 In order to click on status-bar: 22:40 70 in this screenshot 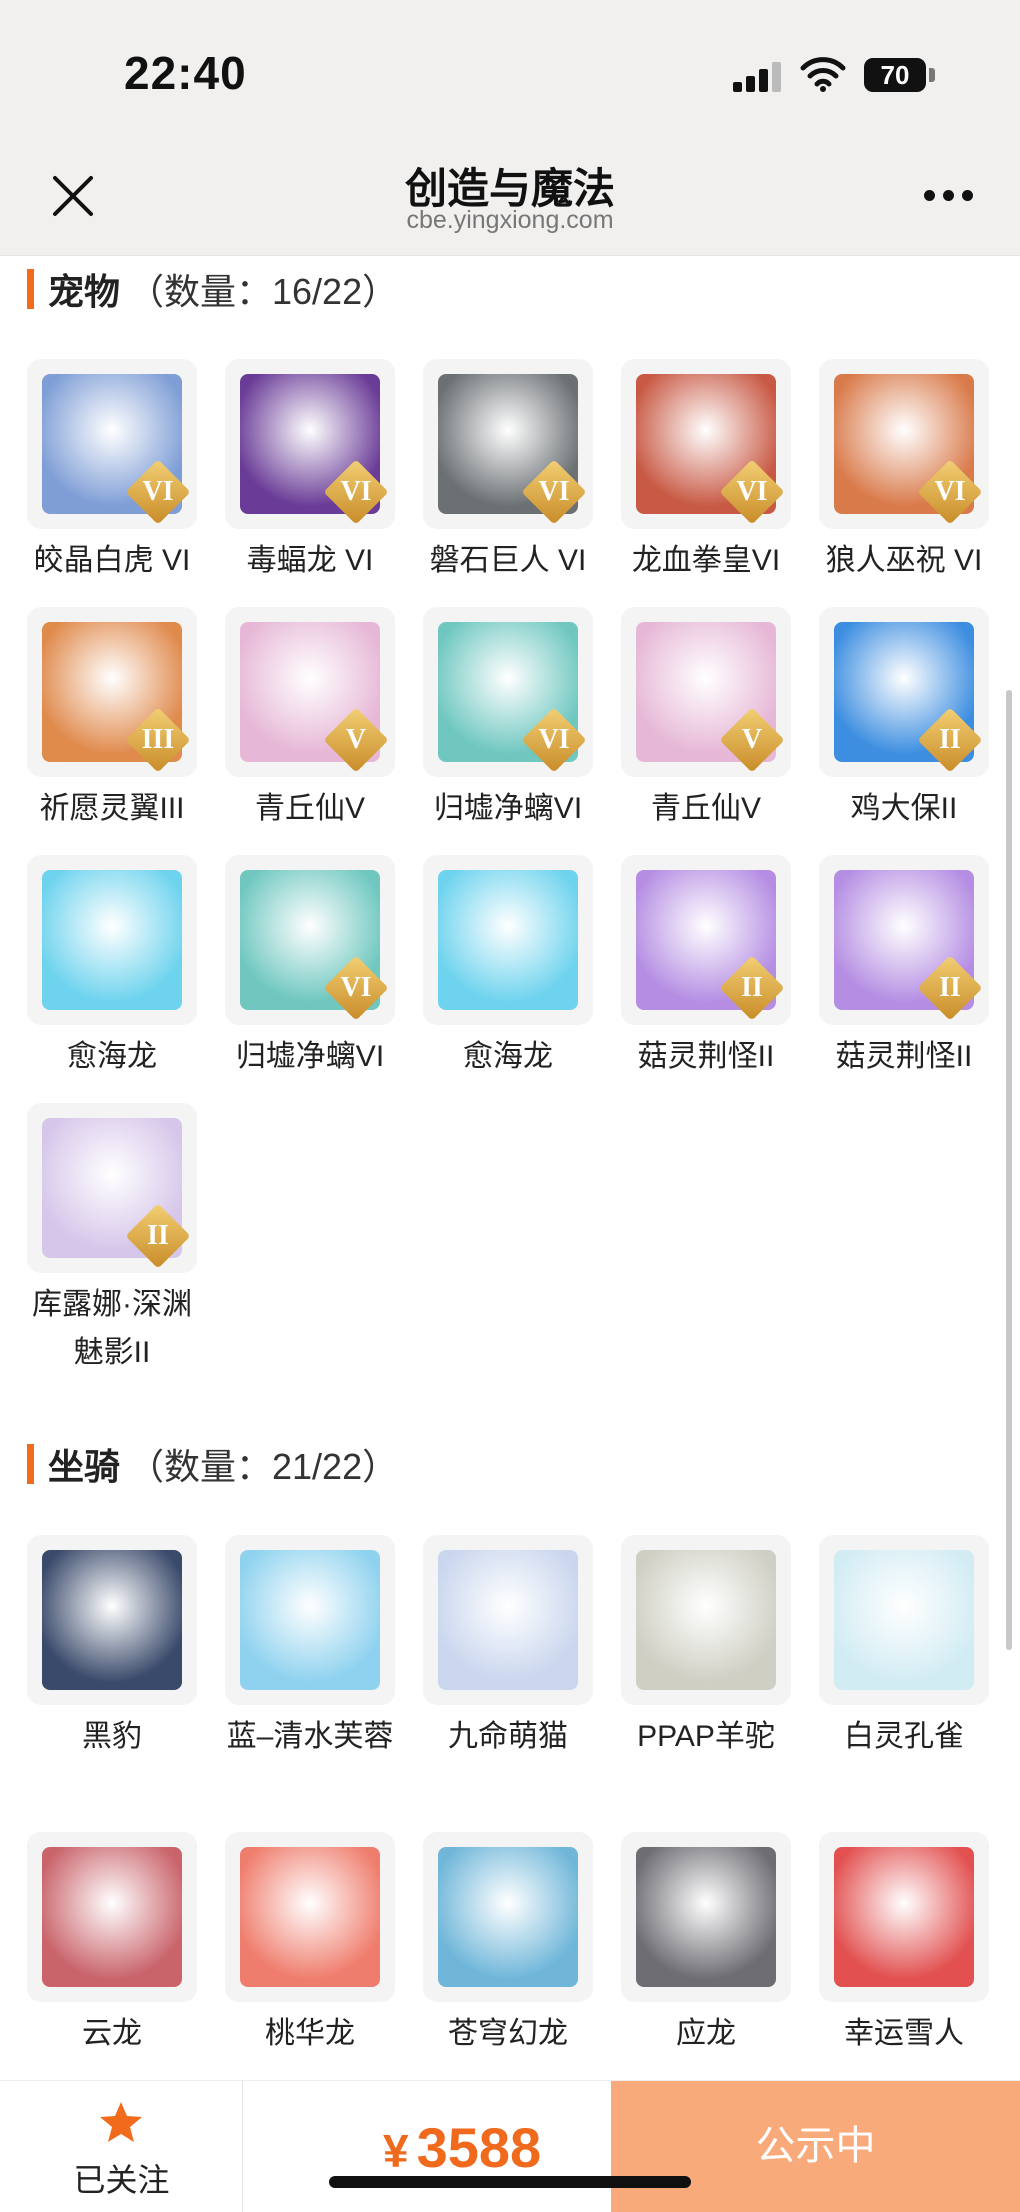, I will do `click(510, 75)`.